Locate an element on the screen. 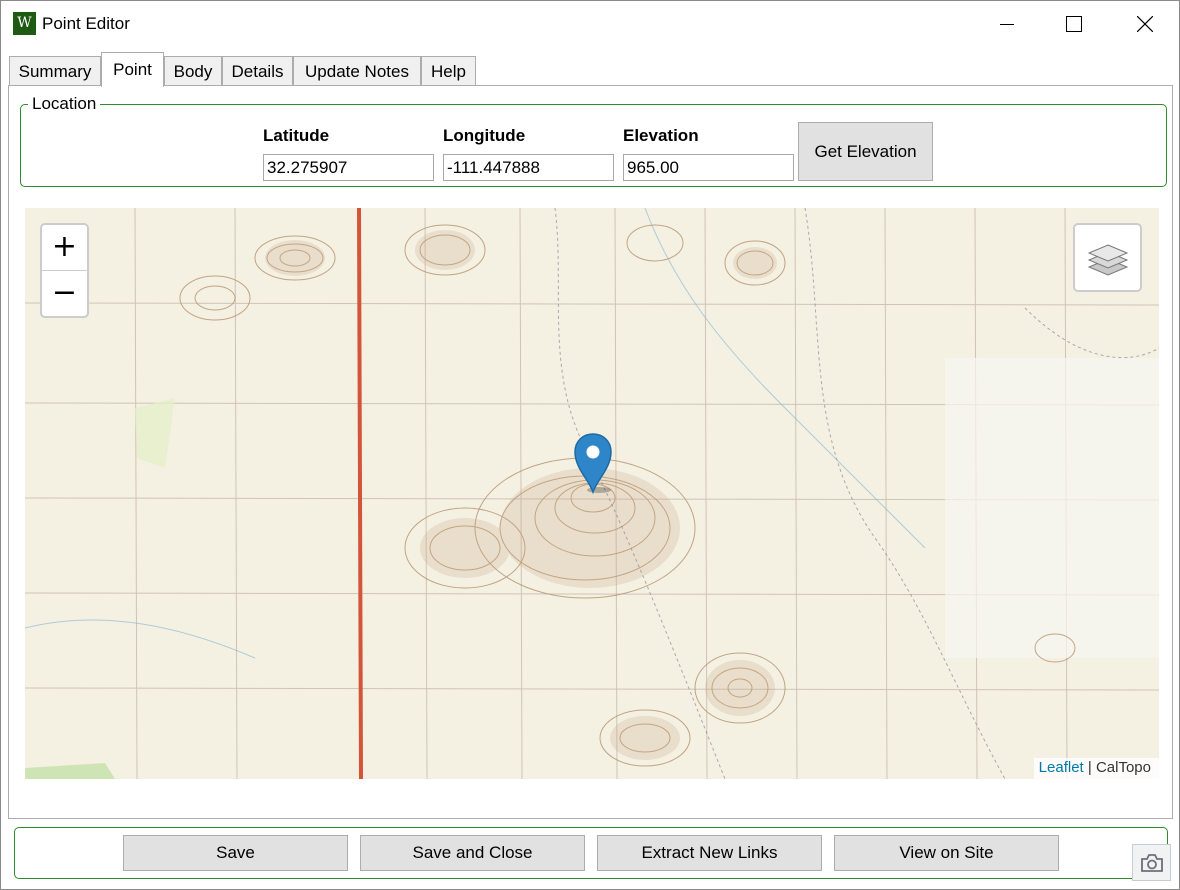  tab-body: Body is located at coordinates (193, 70).